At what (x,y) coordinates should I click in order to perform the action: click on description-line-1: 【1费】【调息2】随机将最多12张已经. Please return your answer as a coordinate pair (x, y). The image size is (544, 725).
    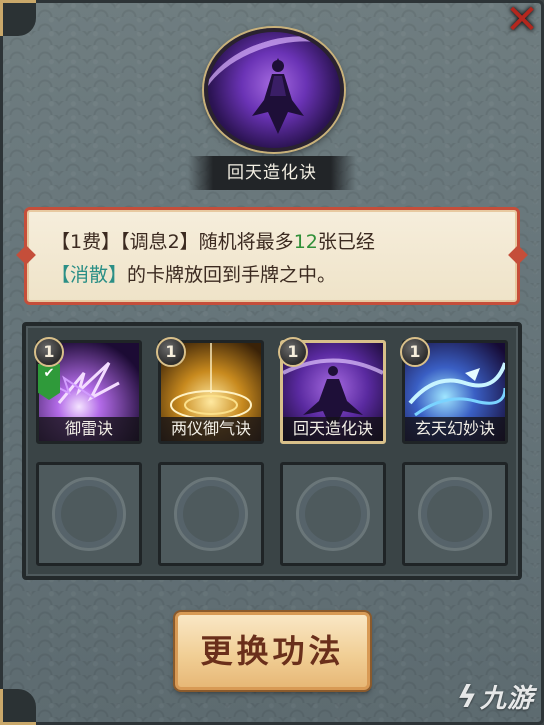
    Looking at the image, I should click on (272, 242).